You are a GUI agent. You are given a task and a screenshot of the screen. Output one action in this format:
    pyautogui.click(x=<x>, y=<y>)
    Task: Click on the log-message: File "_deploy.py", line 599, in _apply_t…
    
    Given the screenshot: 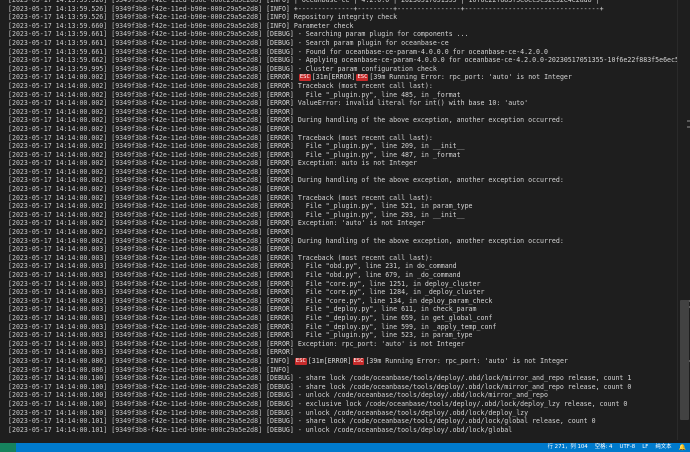 What is the action you would take?
    pyautogui.click(x=397, y=326)
    